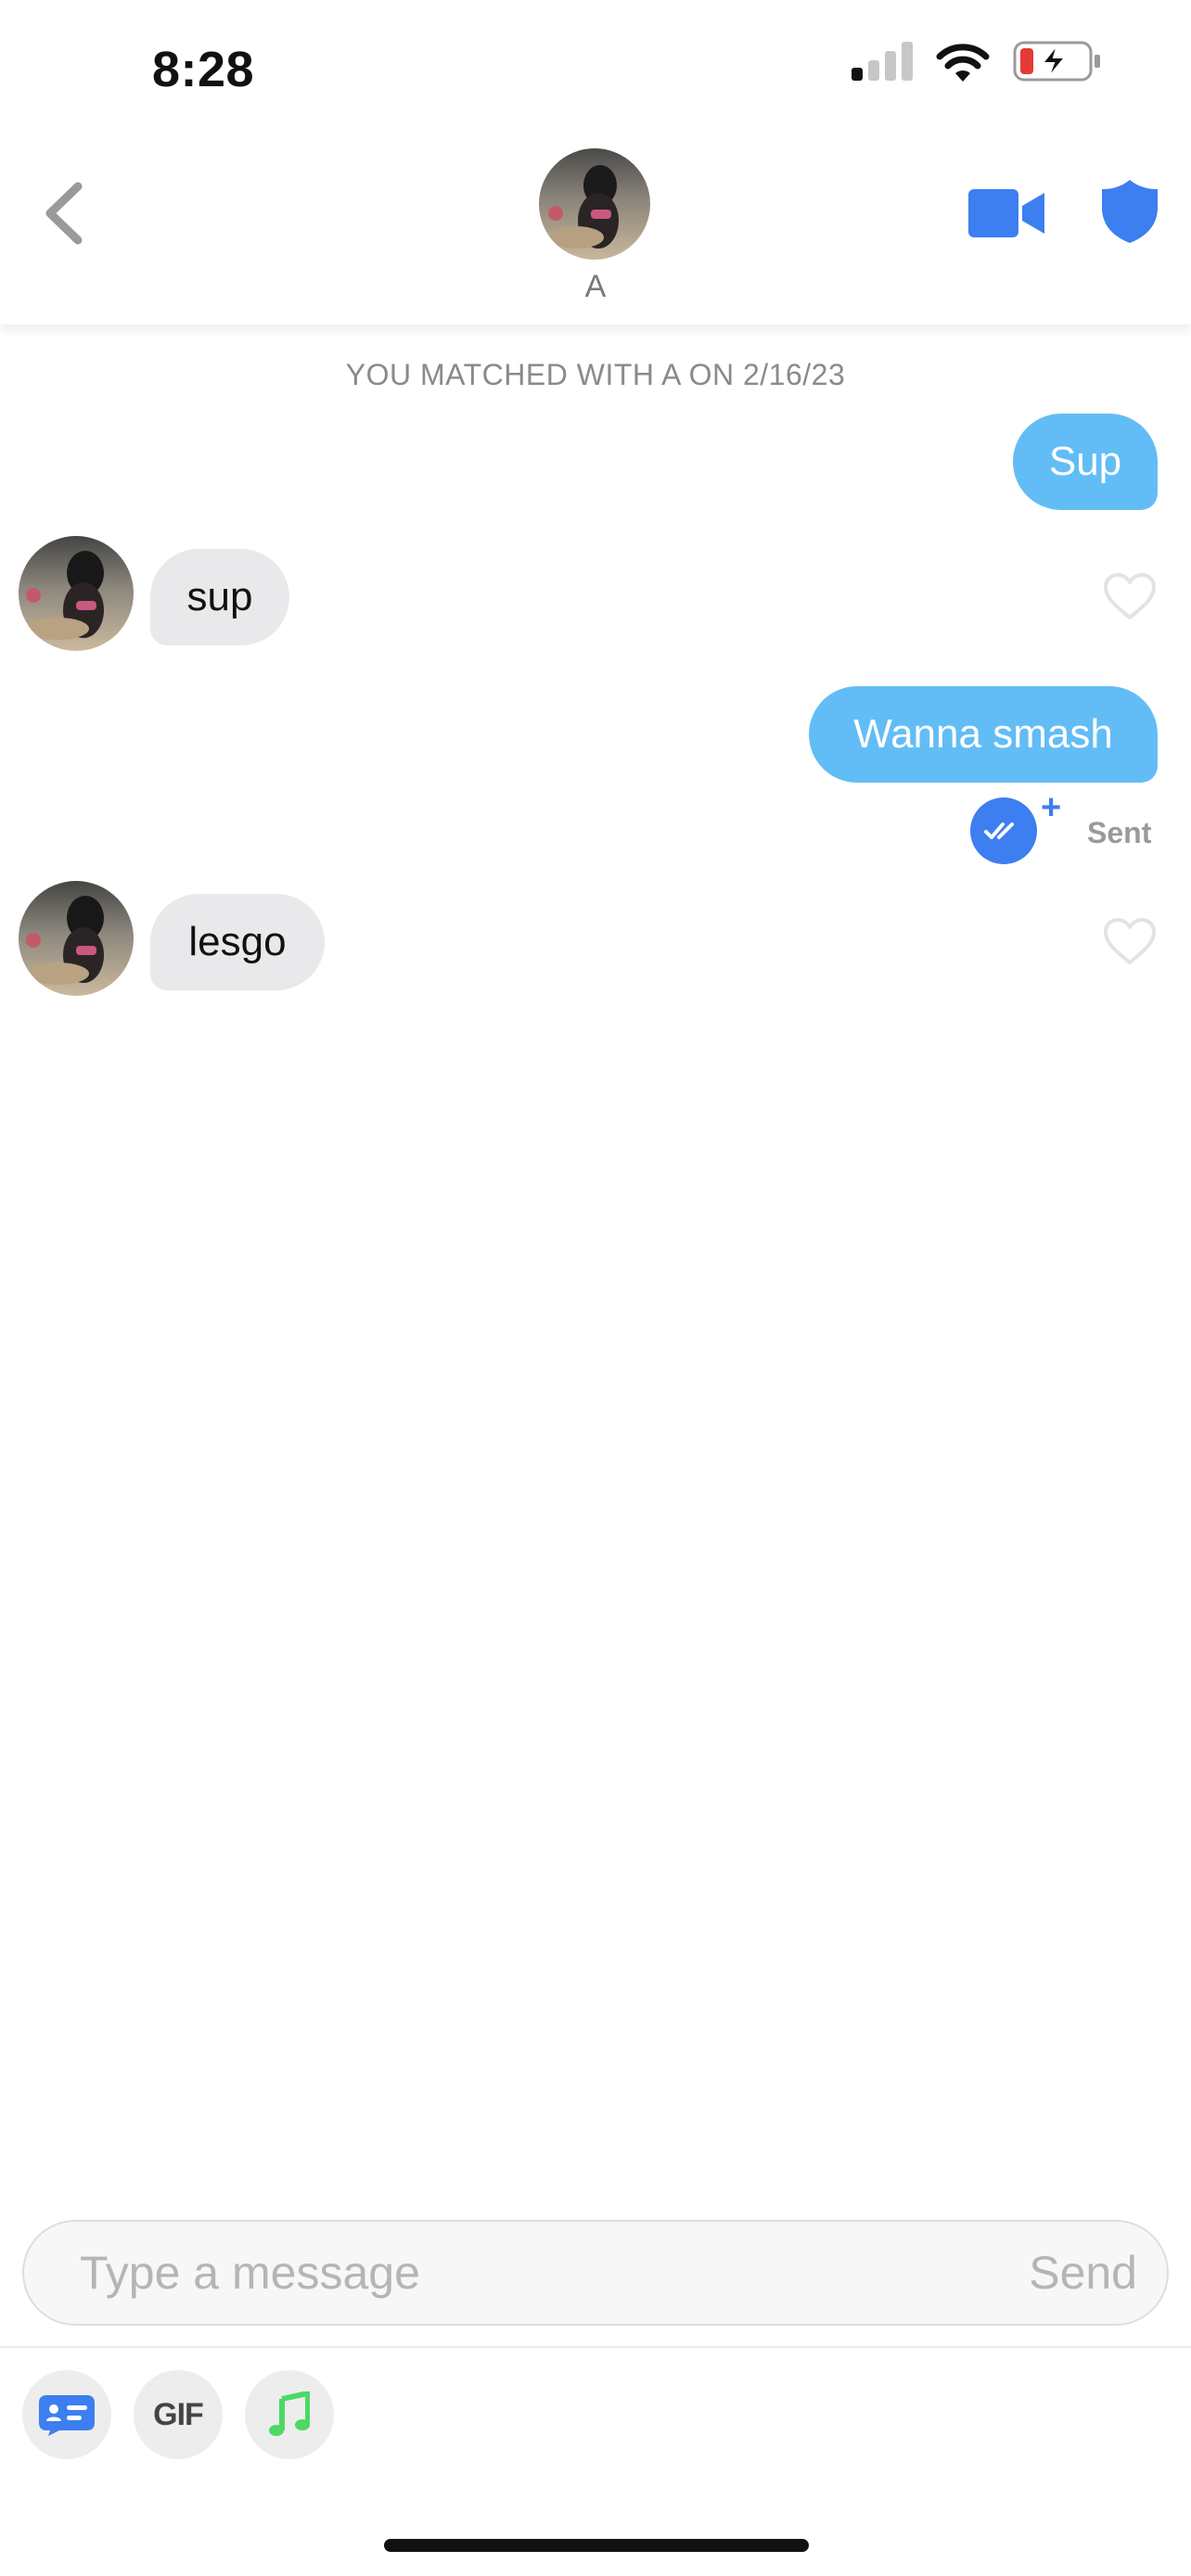  I want to click on back-button, so click(63, 213).